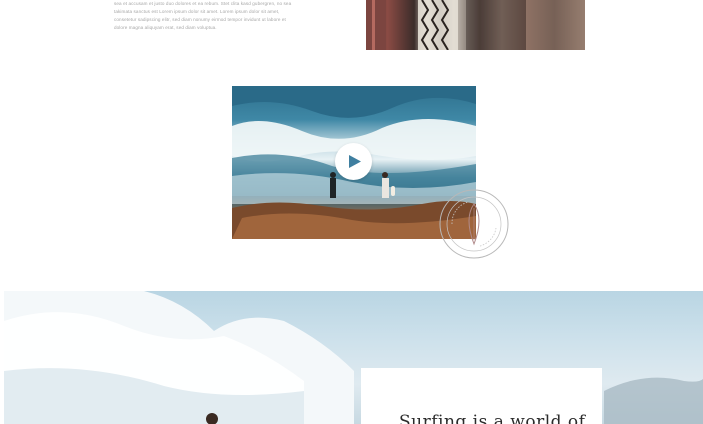 This screenshot has width=703, height=424. I want to click on hero-card: Surfing is a world of, so click(481, 396).